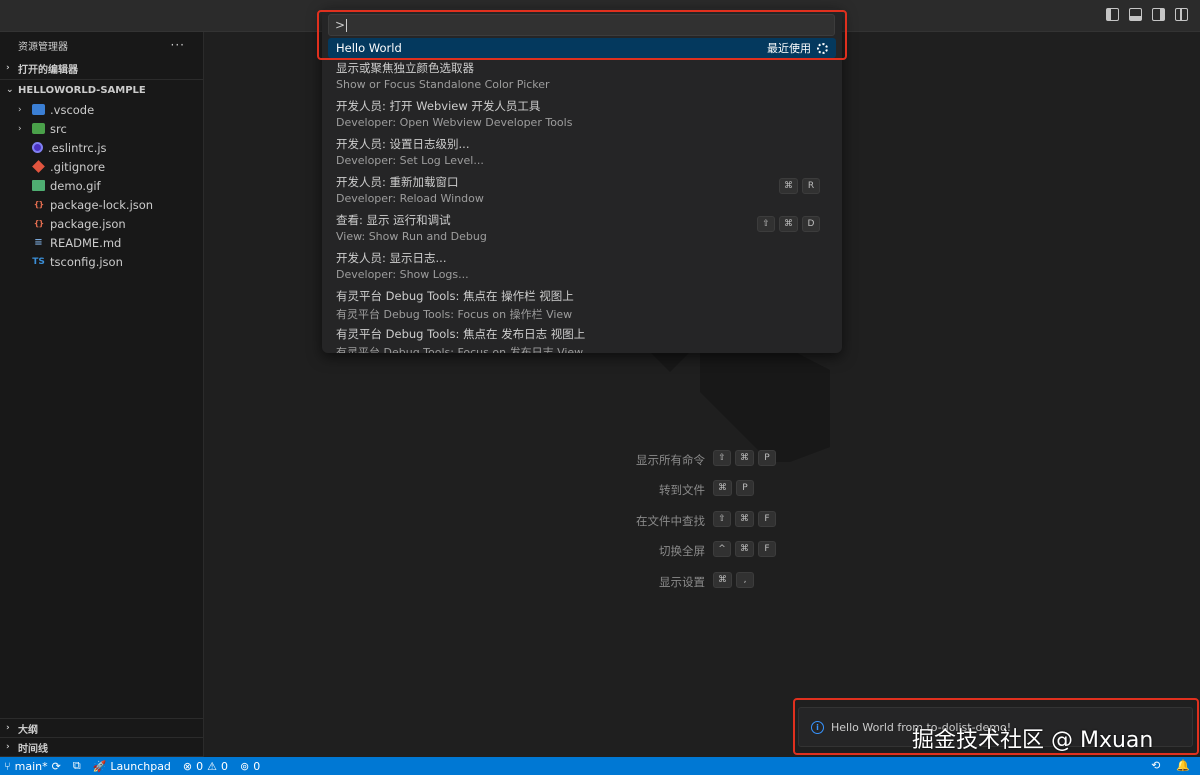 The image size is (1200, 775). Describe the element at coordinates (88, 223) in the screenshot. I see `file-name: package.json` at that location.